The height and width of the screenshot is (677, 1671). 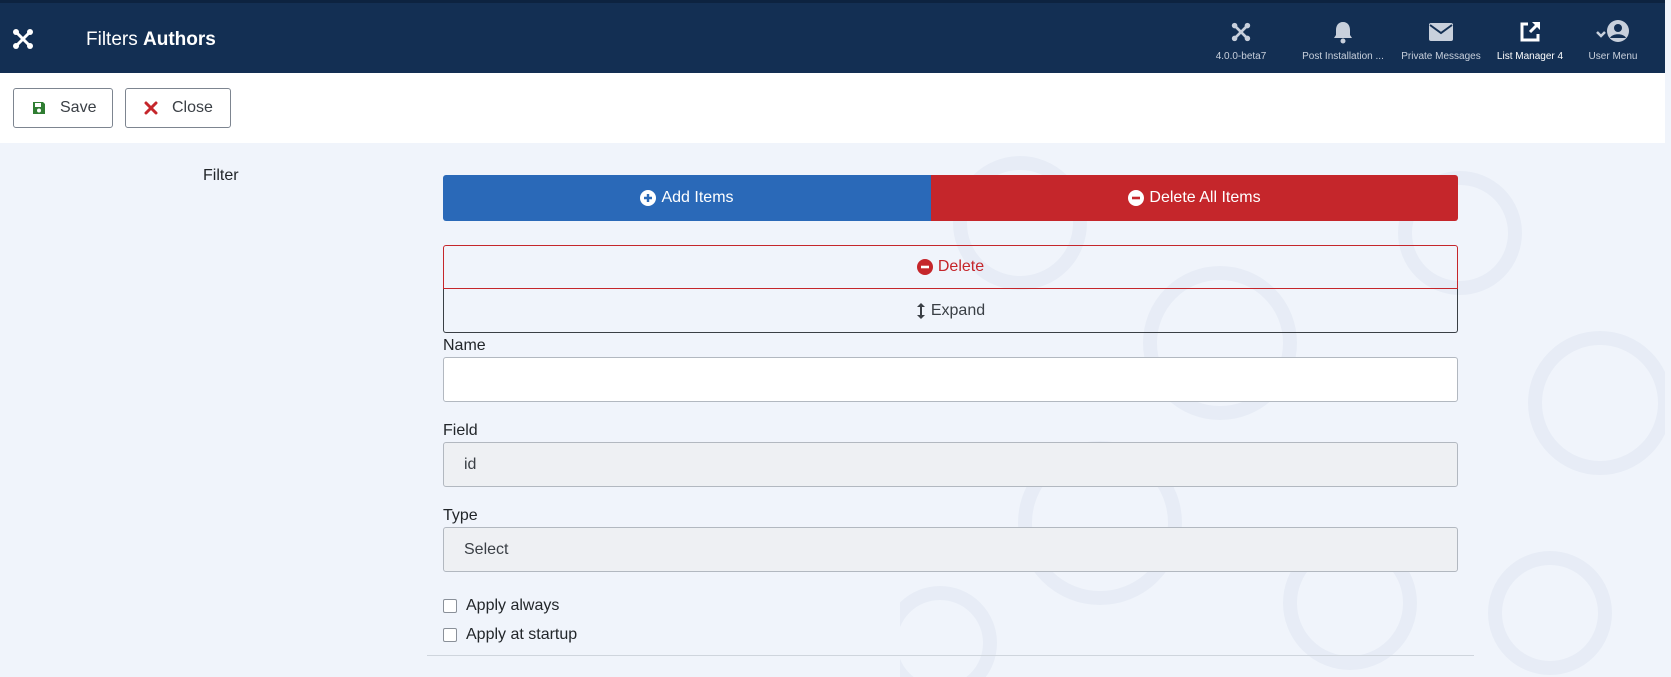 What do you see at coordinates (1613, 56) in the screenshot?
I see `header-item-label: User Menu` at bounding box center [1613, 56].